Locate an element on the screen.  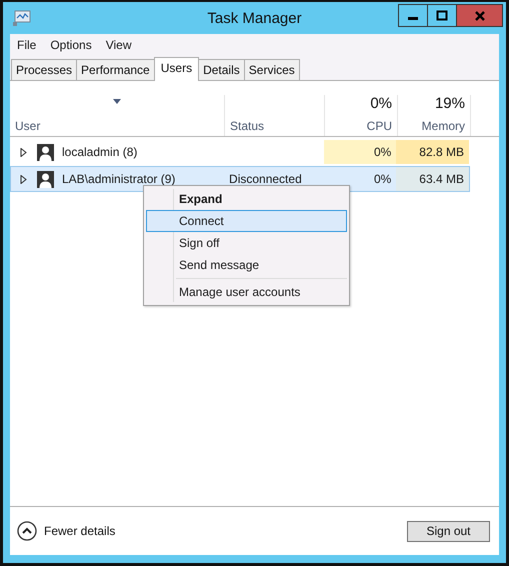
column-header: 0% CPU is located at coordinates (361, 115).